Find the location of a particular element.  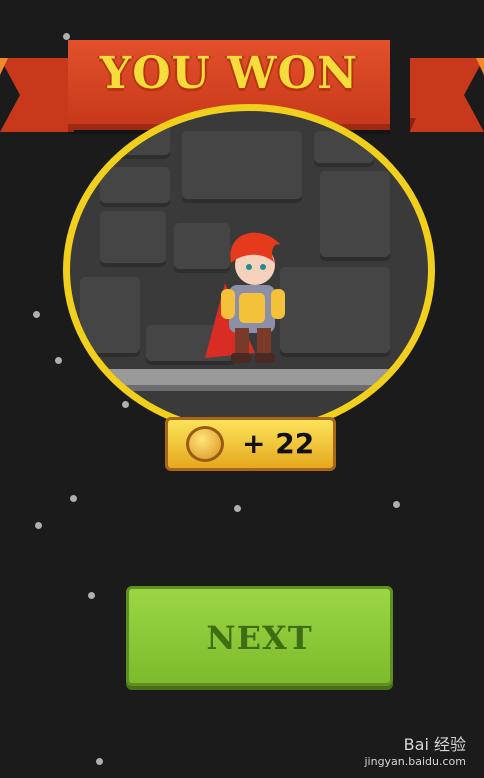

reward-plate: + 22 is located at coordinates (250, 444).